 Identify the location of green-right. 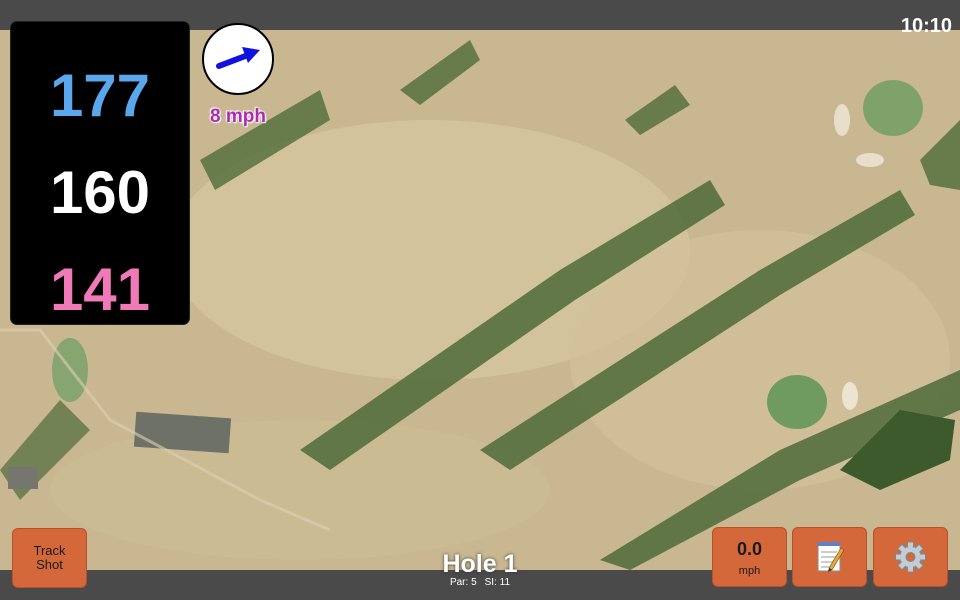
(797, 402).